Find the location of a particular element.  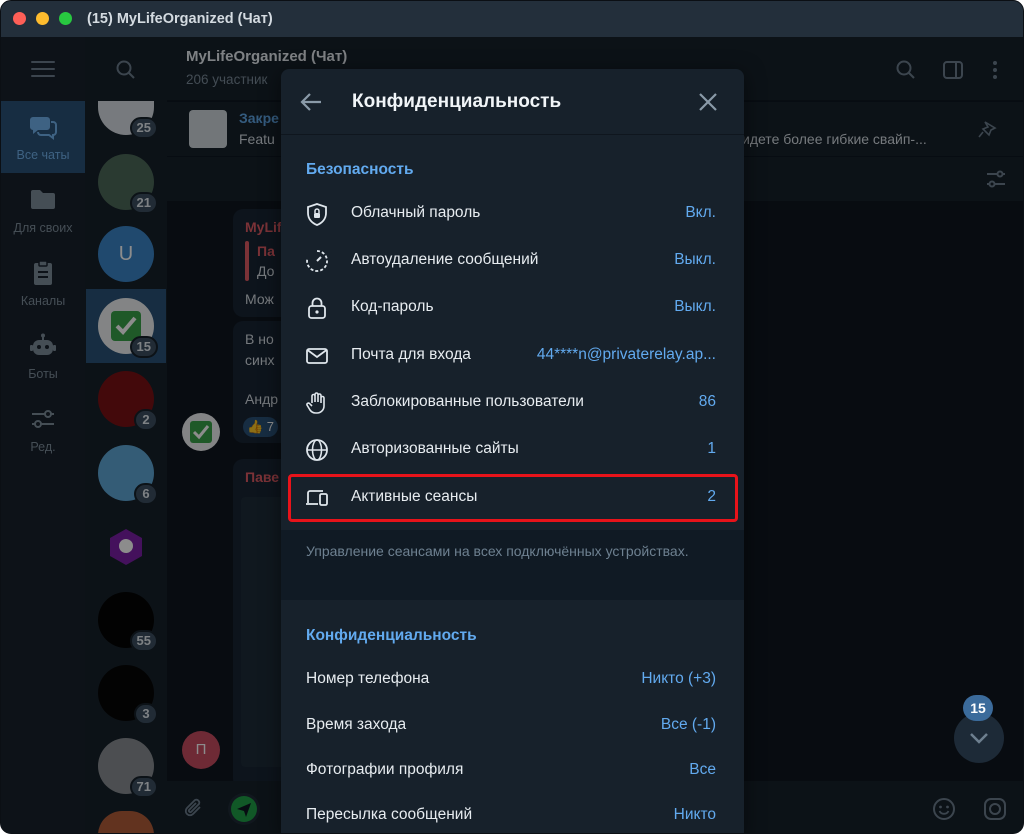

timer-icon is located at coordinates (317, 261).